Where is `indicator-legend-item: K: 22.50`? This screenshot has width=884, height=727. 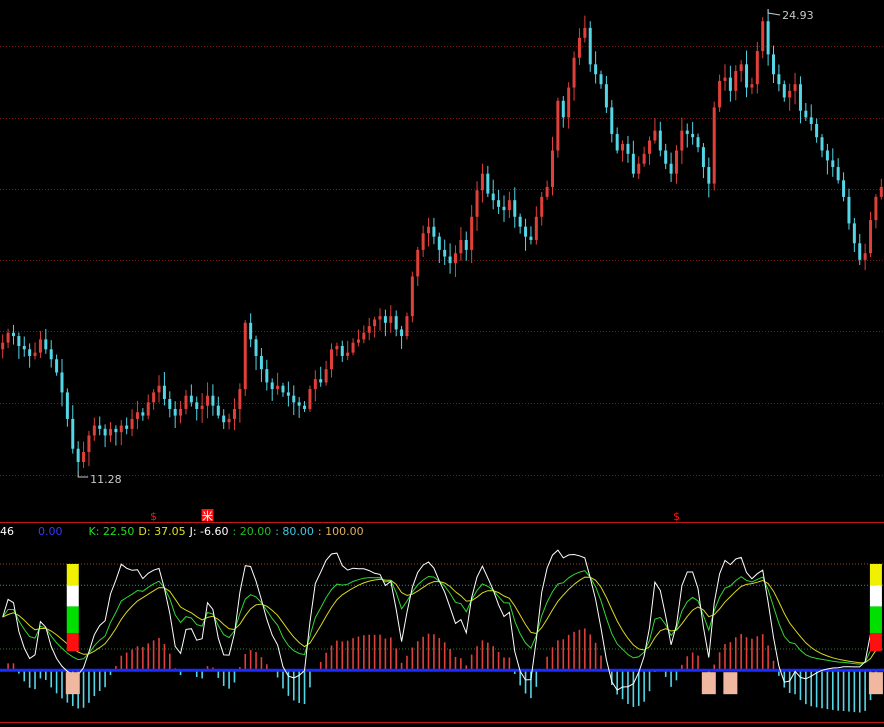
indicator-legend-item: K: 22.50 is located at coordinates (111, 531).